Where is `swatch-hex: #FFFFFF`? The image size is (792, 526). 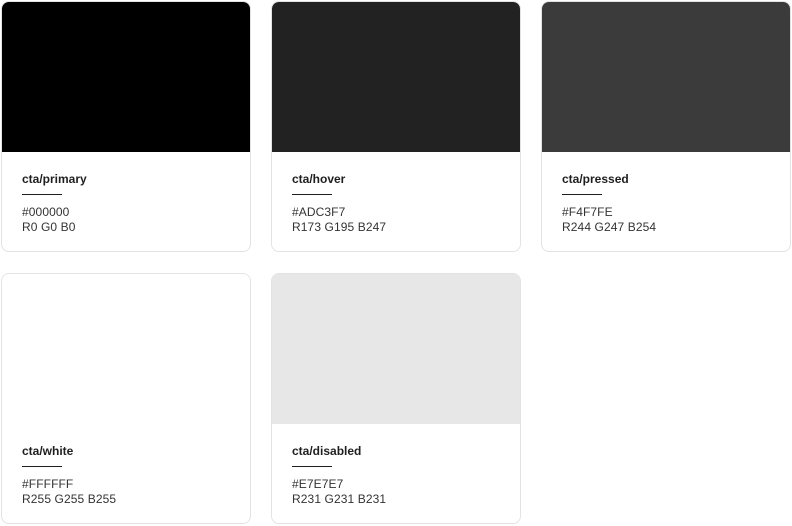 swatch-hex: #FFFFFF is located at coordinates (48, 484).